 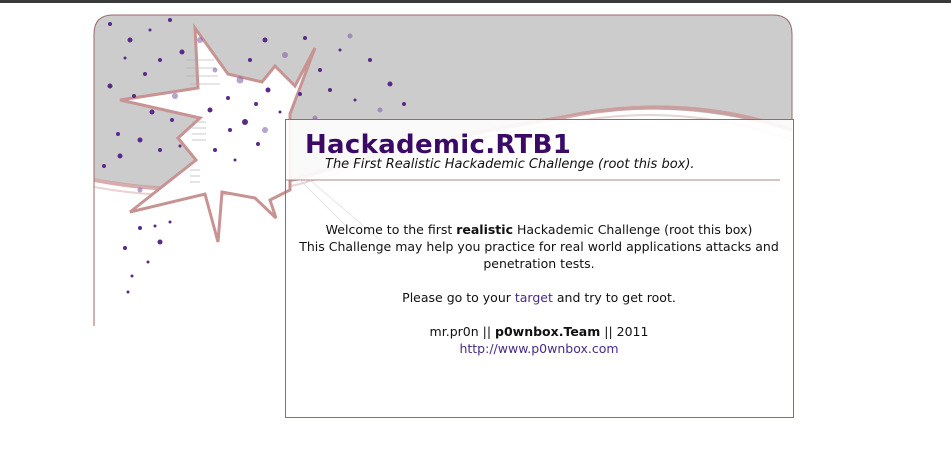 What do you see at coordinates (438, 145) in the screenshot?
I see `page-title: Hackademic.RTB1` at bounding box center [438, 145].